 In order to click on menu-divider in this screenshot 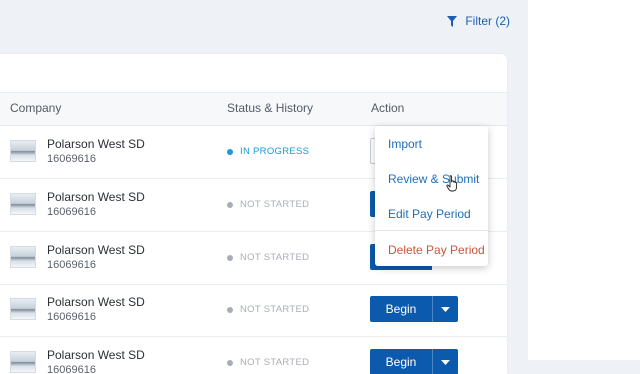, I will do `click(431, 230)`.